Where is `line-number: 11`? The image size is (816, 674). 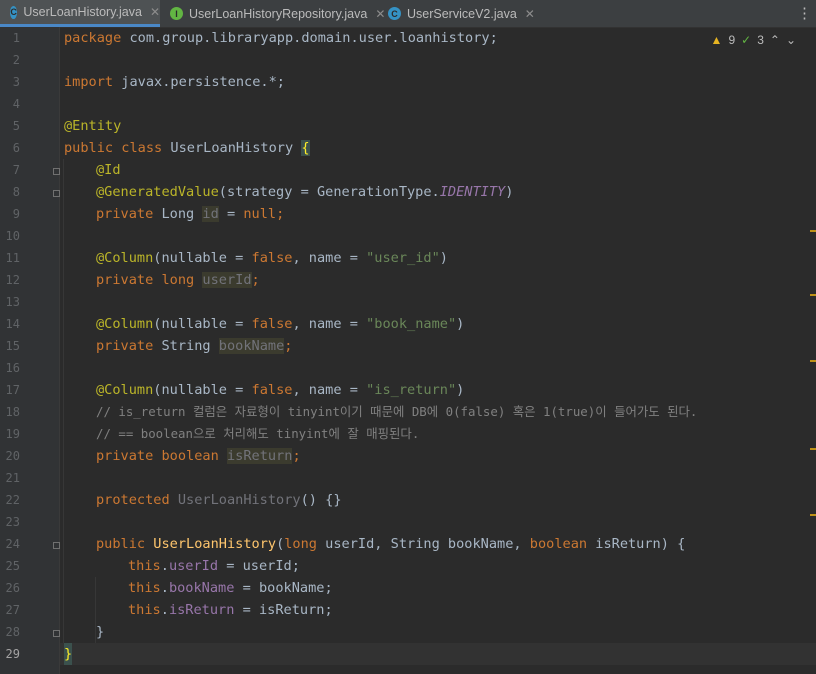 line-number: 11 is located at coordinates (12, 258).